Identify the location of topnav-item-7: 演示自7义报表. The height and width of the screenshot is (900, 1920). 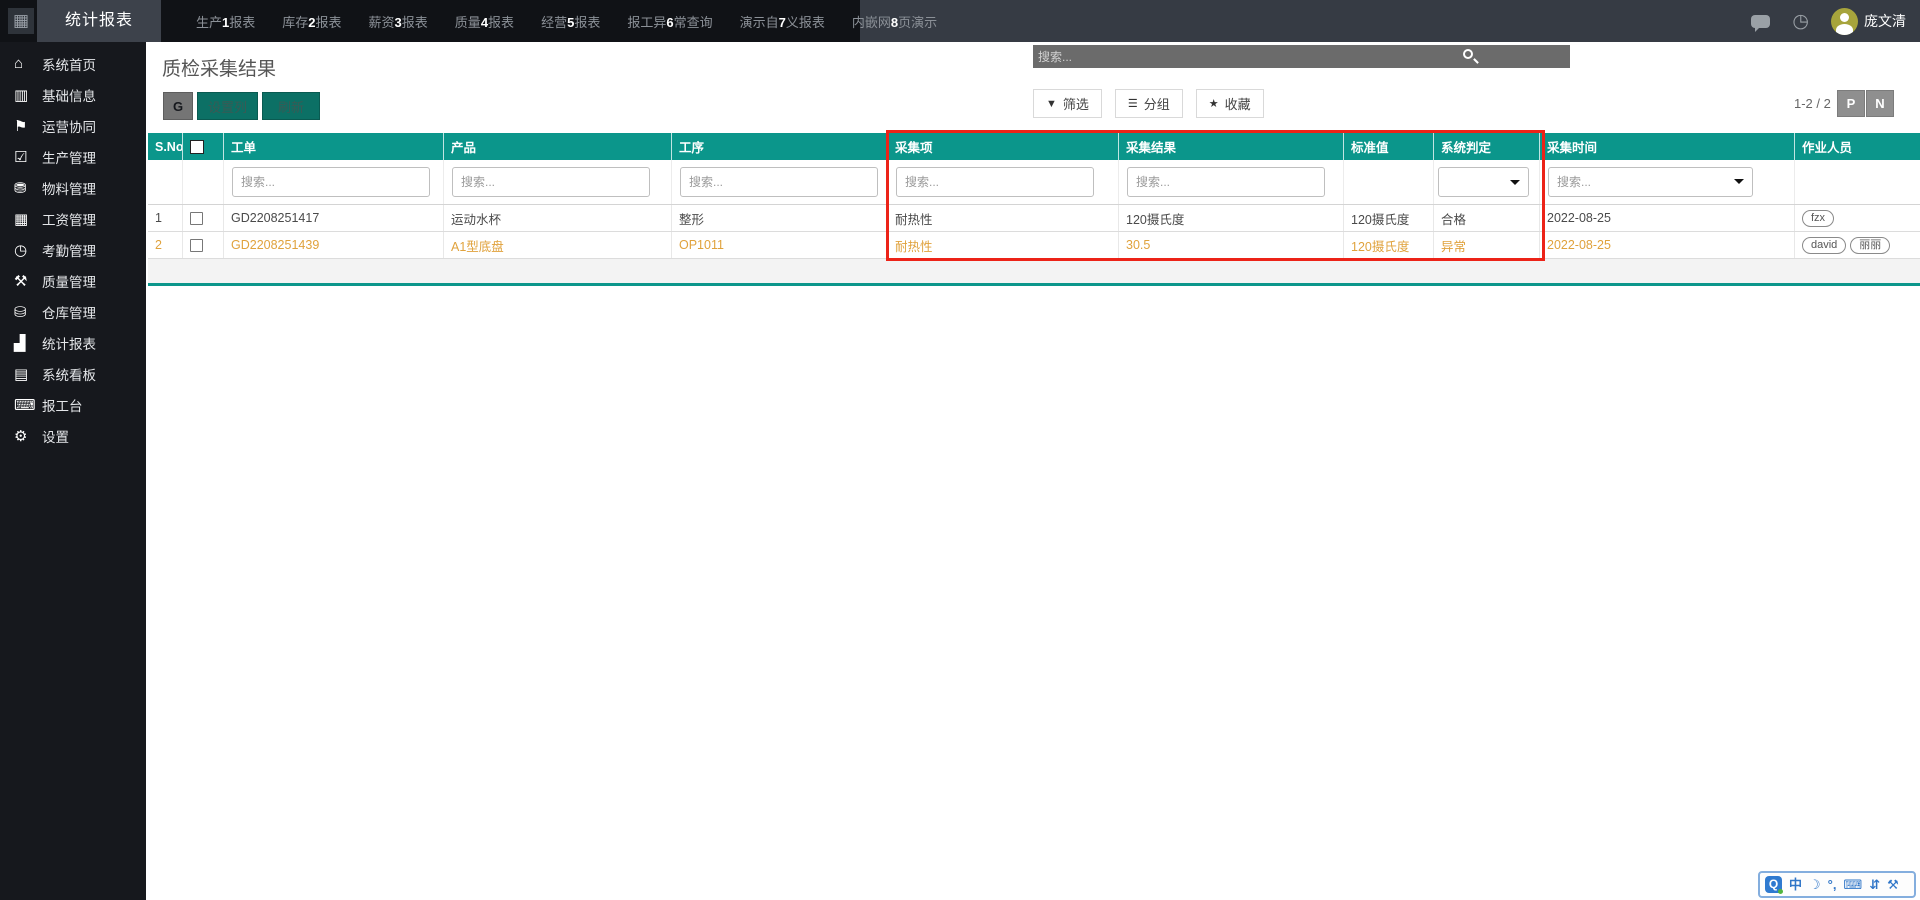
(782, 21).